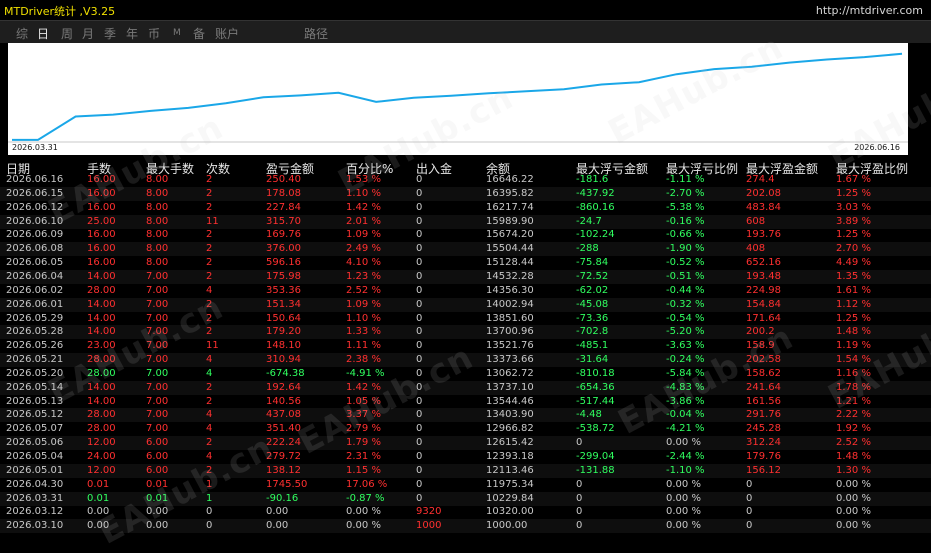 The width and height of the screenshot is (931, 553). What do you see at coordinates (35, 387) in the screenshot?
I see `cell-date: 2026.05.14` at bounding box center [35, 387].